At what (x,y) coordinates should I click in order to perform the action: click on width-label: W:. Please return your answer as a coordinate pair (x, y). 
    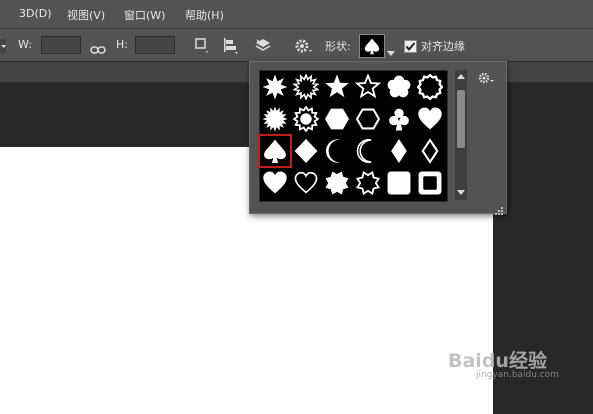
    Looking at the image, I should click on (25, 44).